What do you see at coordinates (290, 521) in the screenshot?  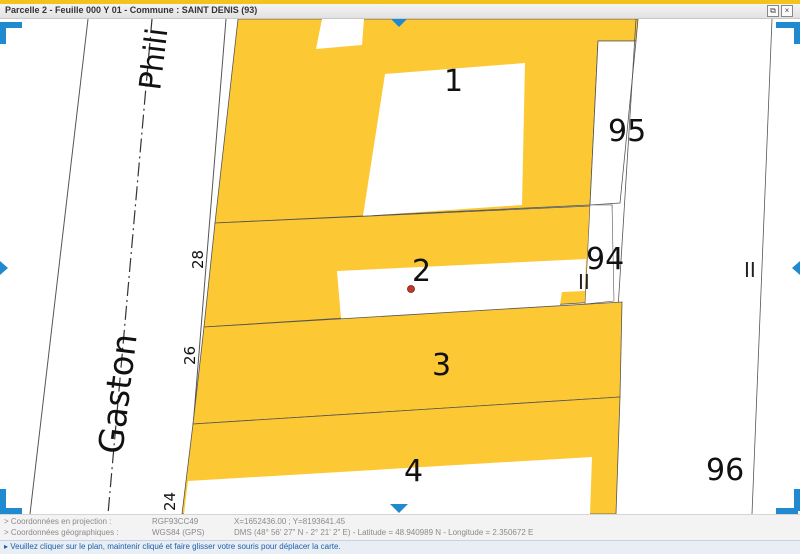 I see `projection-value: X=1652436.00 ; Y=8193641.45` at bounding box center [290, 521].